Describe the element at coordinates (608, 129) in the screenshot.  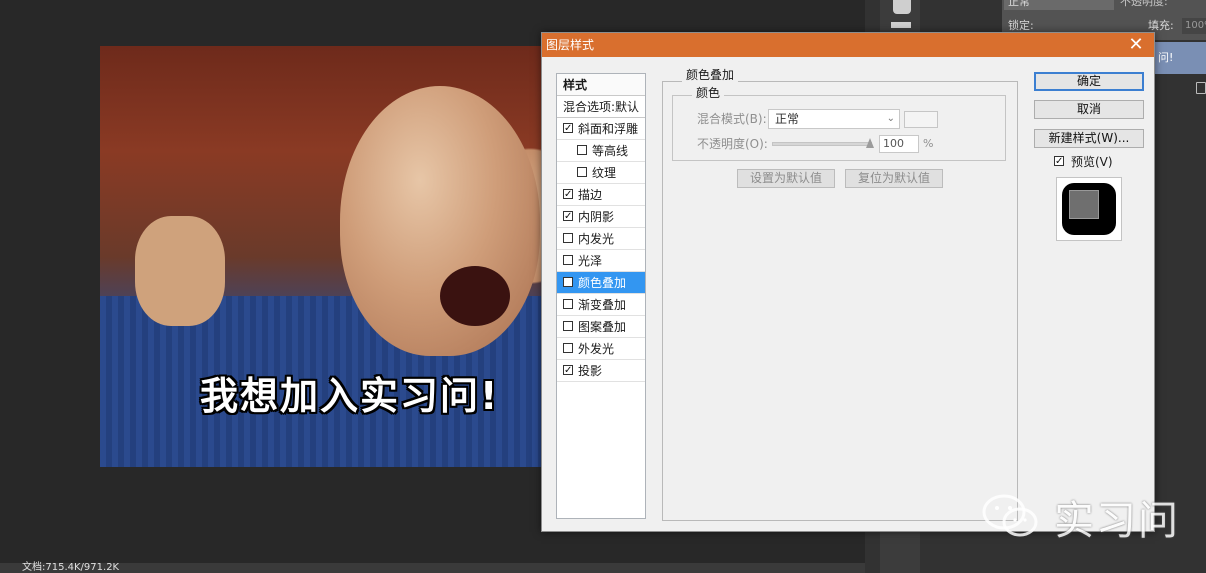
I see `style-item-label: 斜面和浮雕` at that location.